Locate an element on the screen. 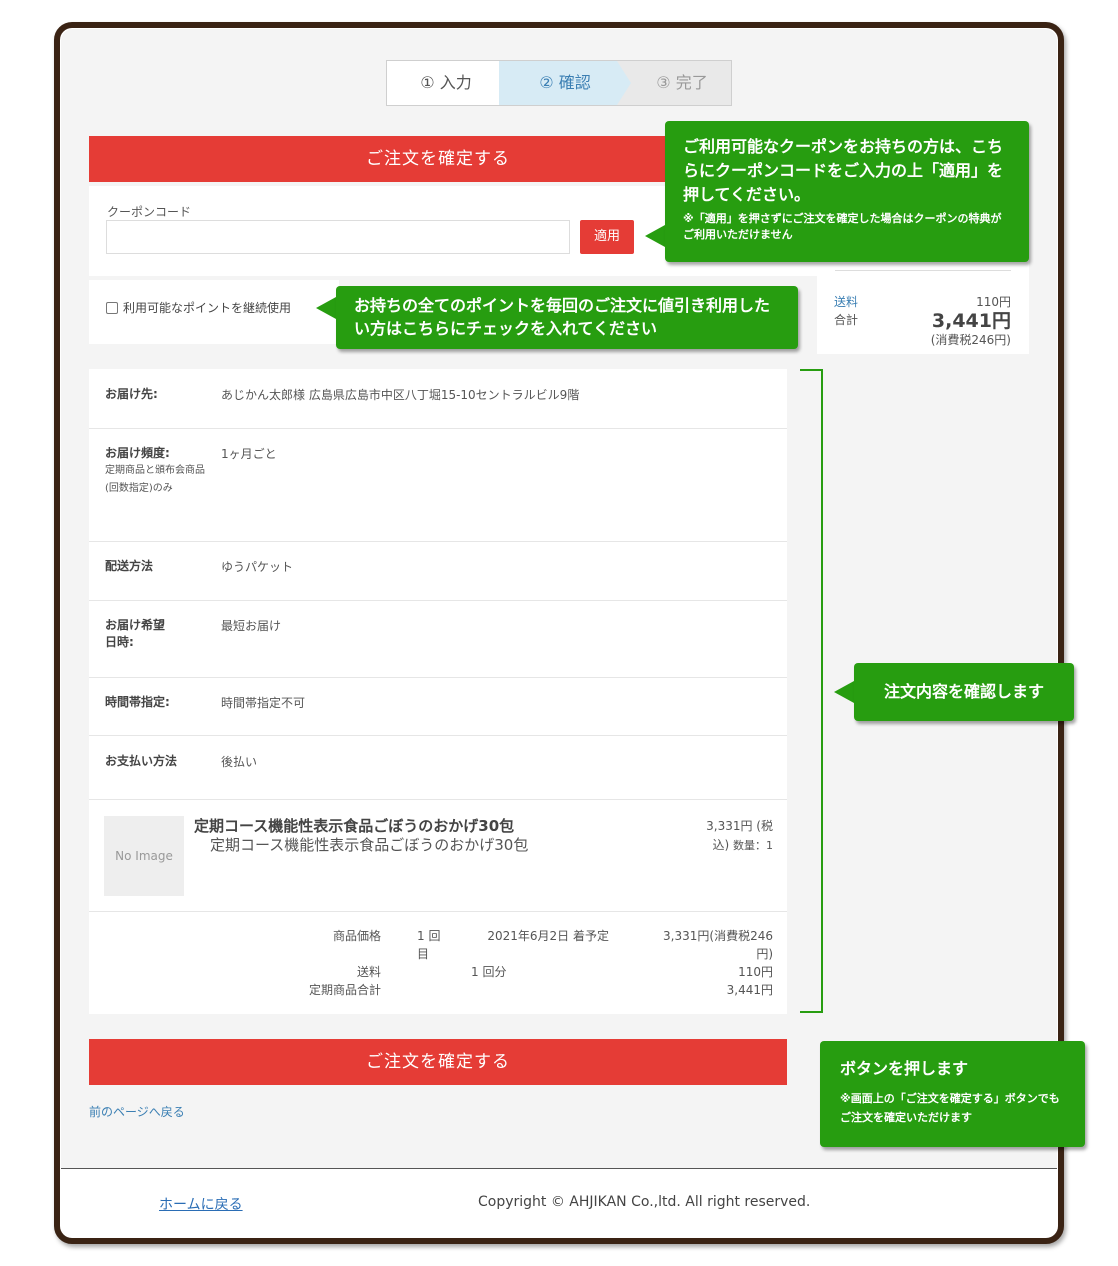  checkout-stepper: ① 入力 ② 確認 ③ 完了 is located at coordinates (559, 83).